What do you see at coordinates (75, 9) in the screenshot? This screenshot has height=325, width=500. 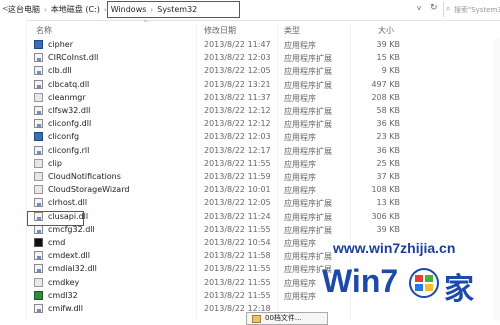 I see `crumb-local-disk: 本地磁盘 (C:)` at bounding box center [75, 9].